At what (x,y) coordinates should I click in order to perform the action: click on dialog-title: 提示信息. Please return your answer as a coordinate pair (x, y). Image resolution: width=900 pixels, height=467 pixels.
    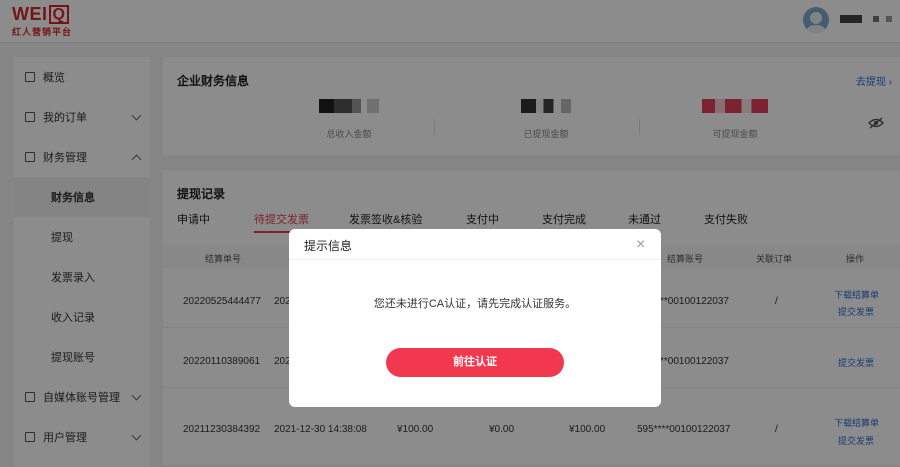
    Looking at the image, I should click on (328, 246).